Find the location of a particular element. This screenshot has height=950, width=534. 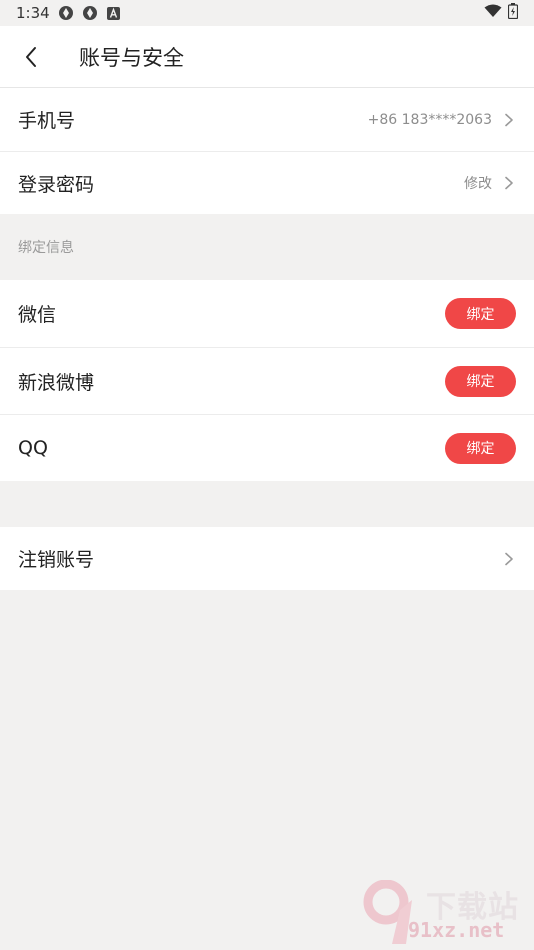

weibo-label: 新浪微博 is located at coordinates (56, 382).